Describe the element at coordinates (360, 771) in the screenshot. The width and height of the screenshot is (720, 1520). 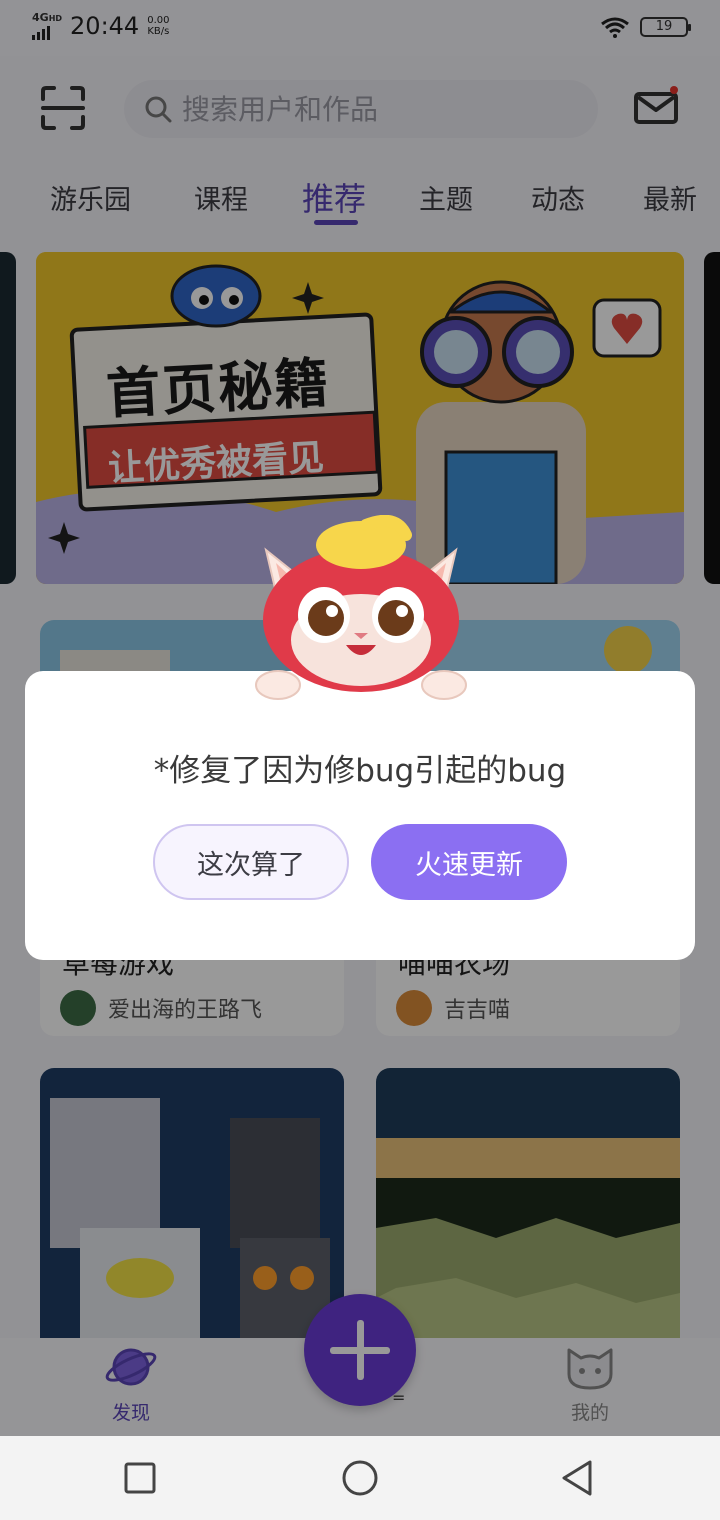
I see `update-message: *修复了因为修bug引起的bug` at that location.